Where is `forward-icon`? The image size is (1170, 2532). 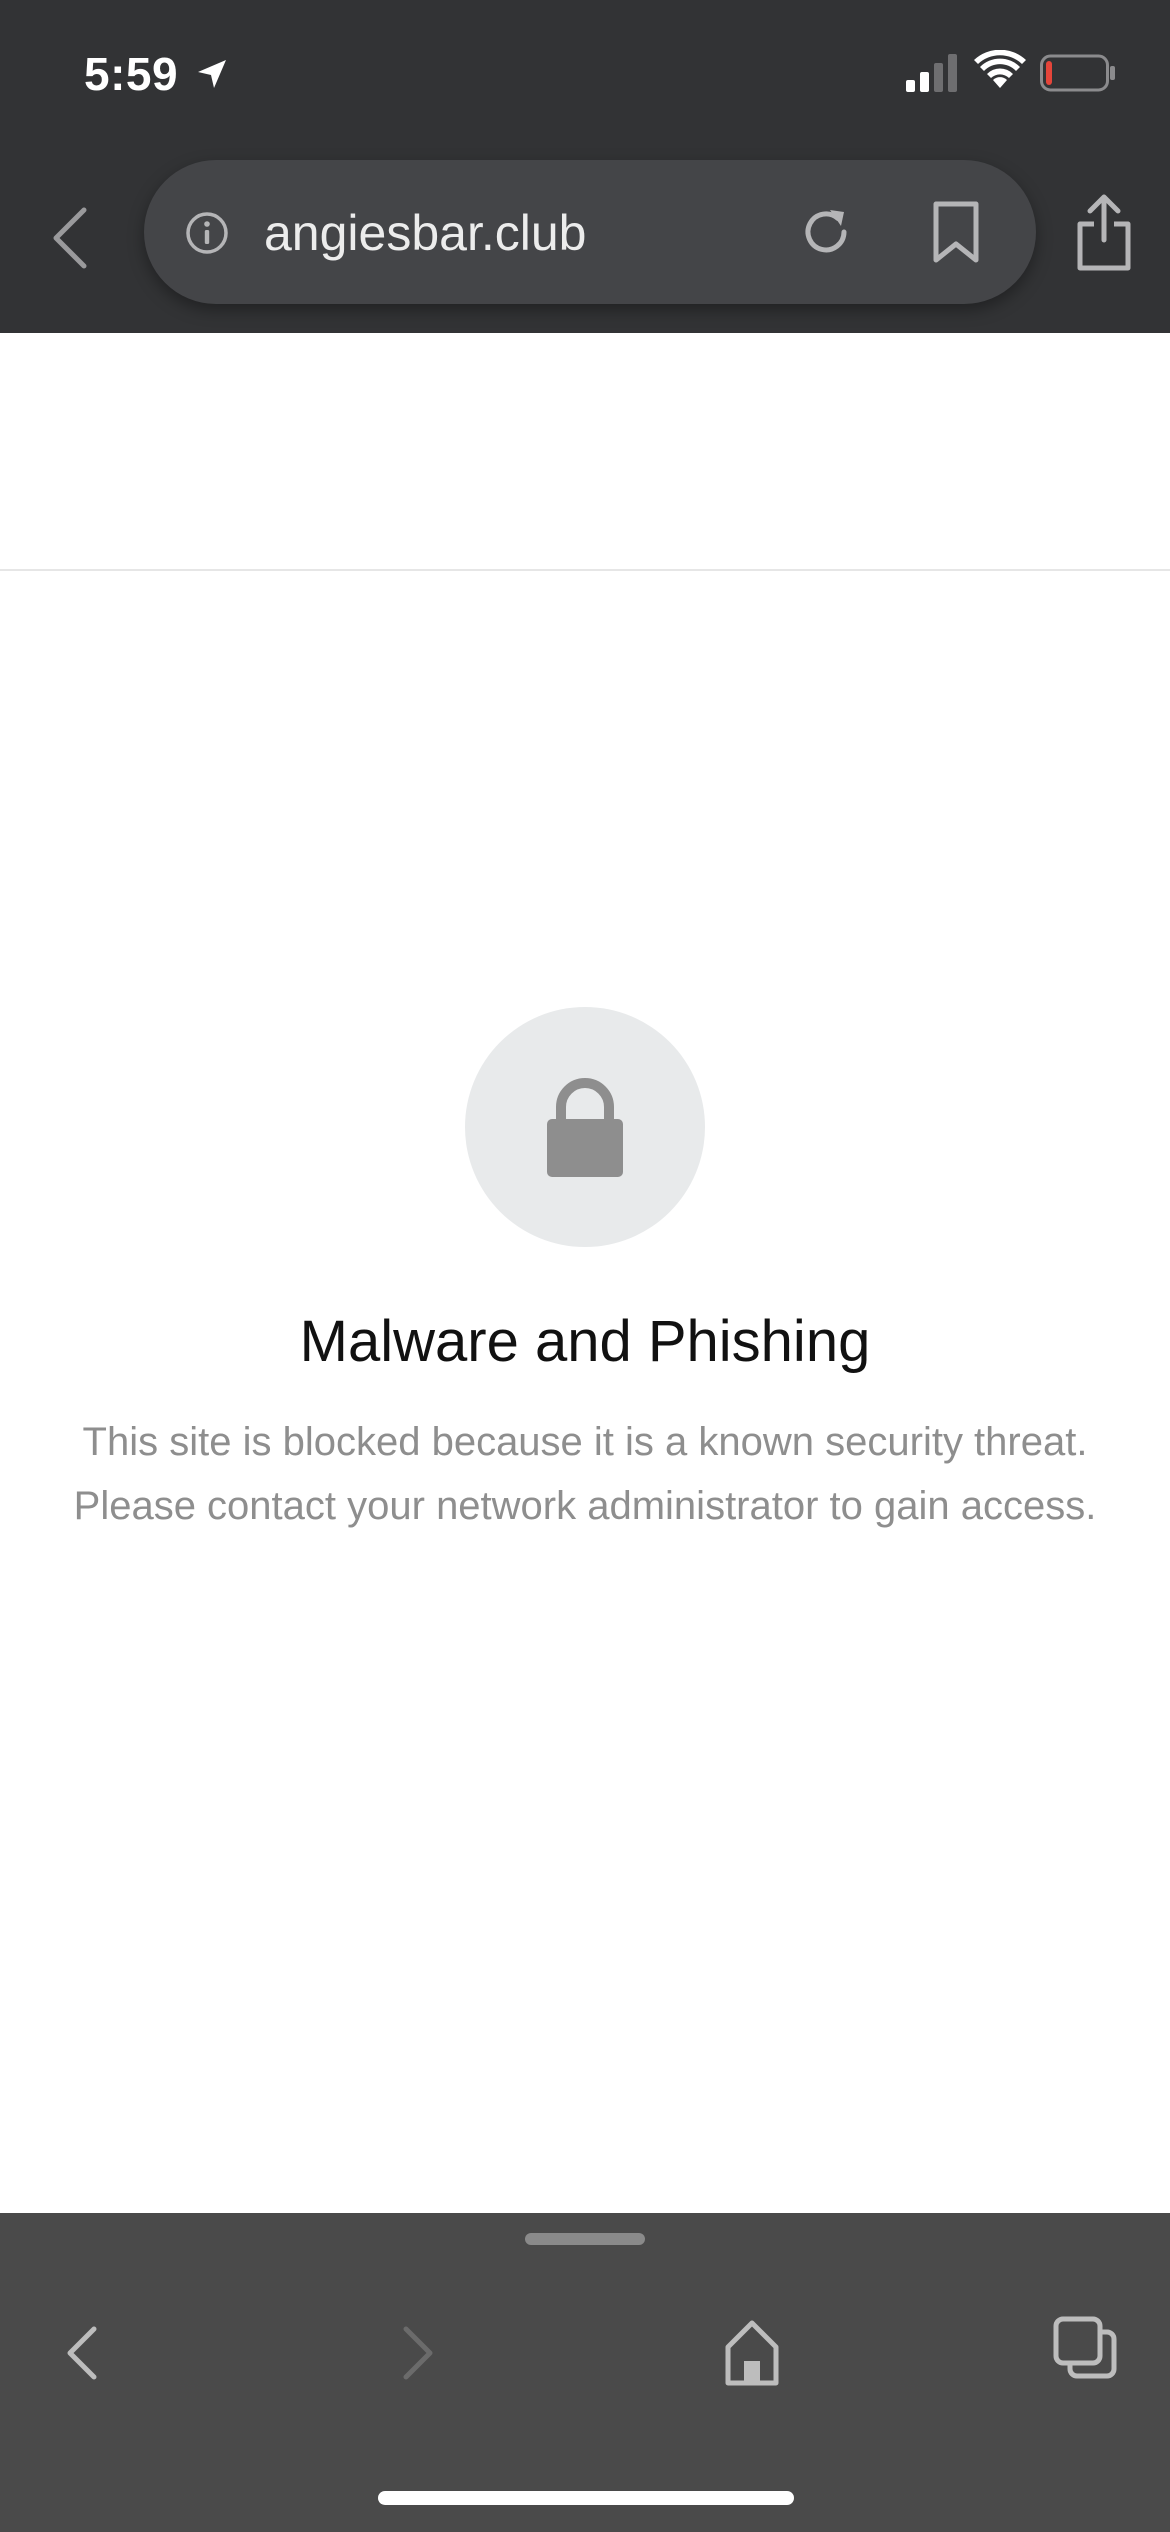
forward-icon is located at coordinates (418, 2353).